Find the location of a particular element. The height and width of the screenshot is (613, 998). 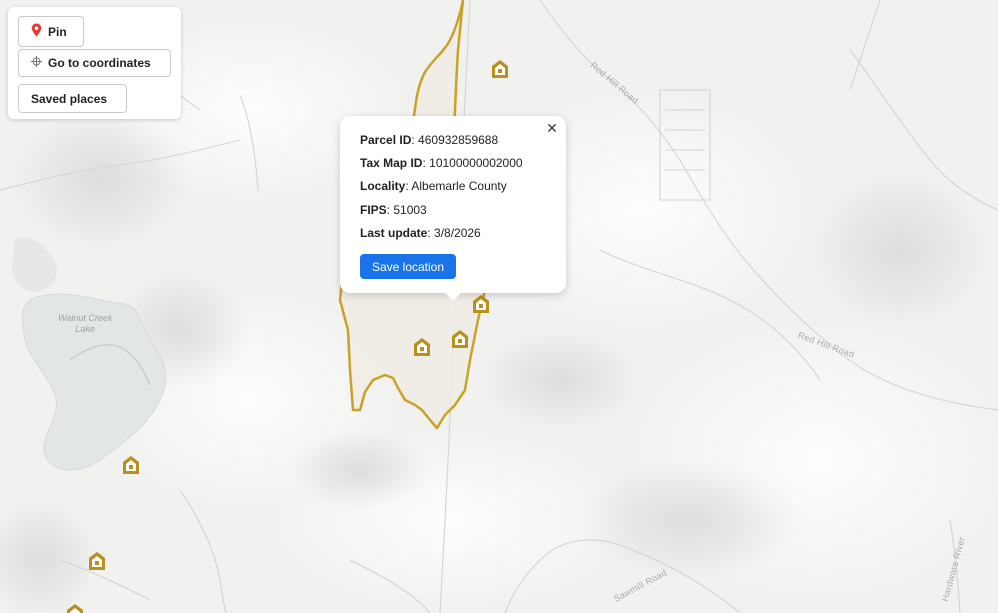

tax-map-row: Tax Map ID: 10100000002000 is located at coordinates (441, 163).